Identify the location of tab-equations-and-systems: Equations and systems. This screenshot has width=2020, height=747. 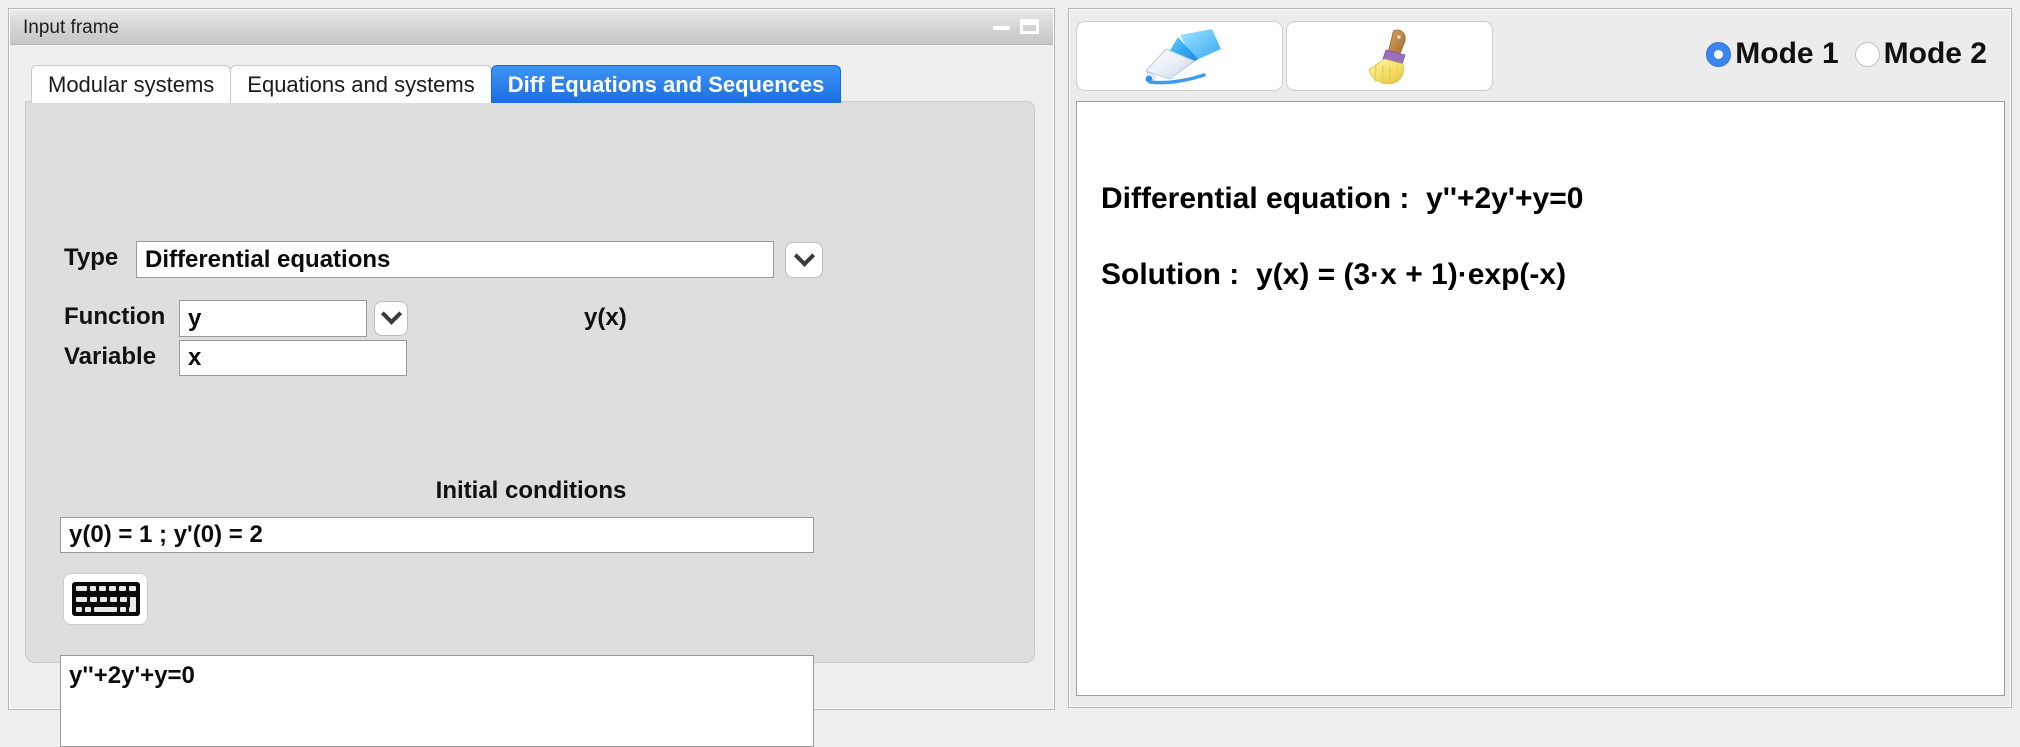
(361, 84).